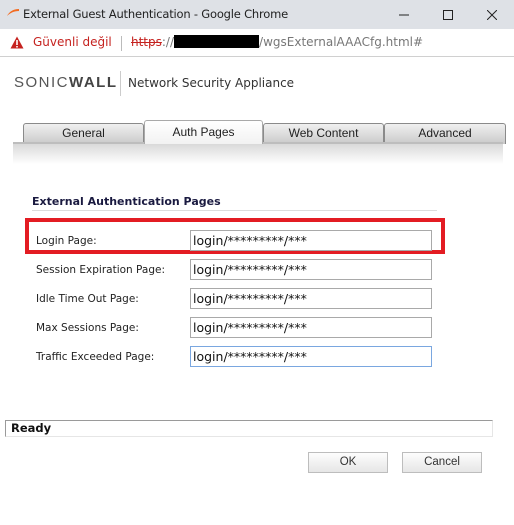  Describe the element at coordinates (120, 83) in the screenshot. I see `logo-divider` at that location.